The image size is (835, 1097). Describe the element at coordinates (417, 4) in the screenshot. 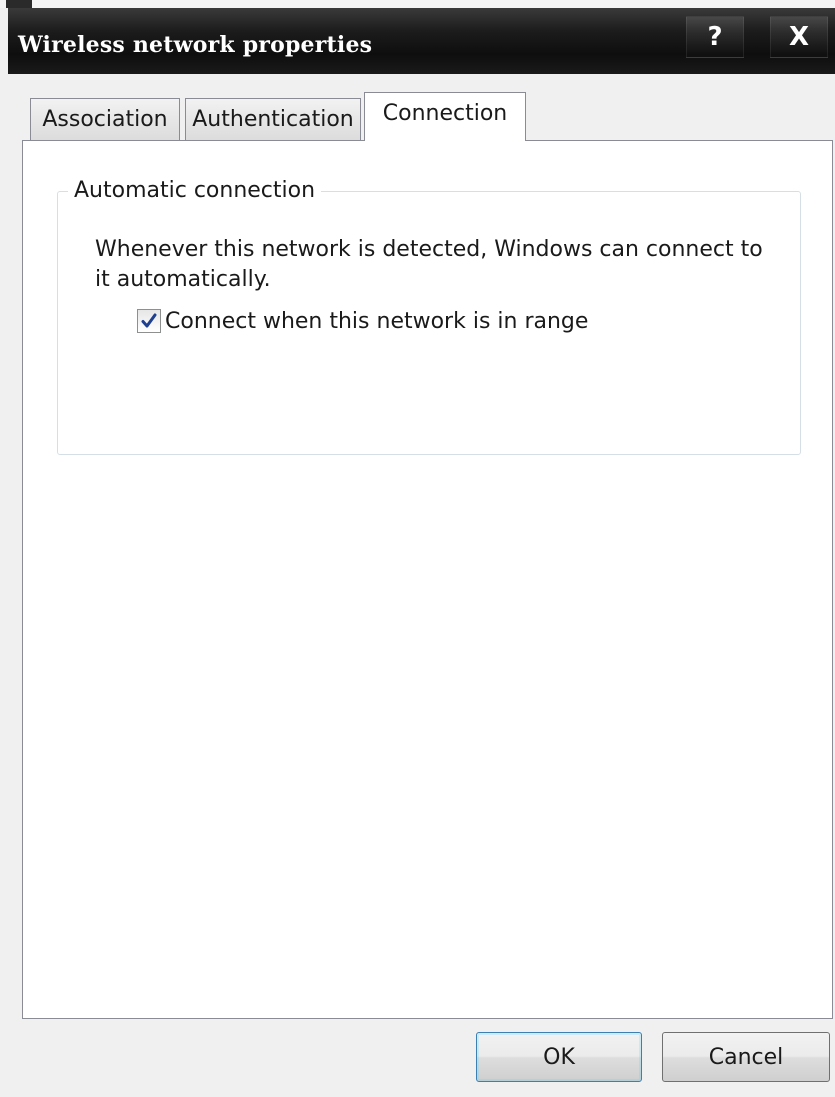

I see `window-top-strip` at that location.